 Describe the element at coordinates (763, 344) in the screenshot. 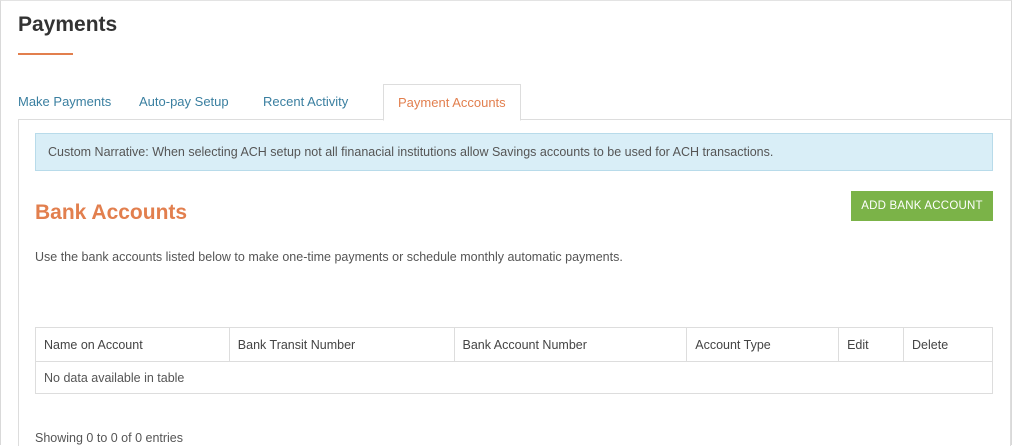

I see `column-header-account-type: Account Type` at that location.